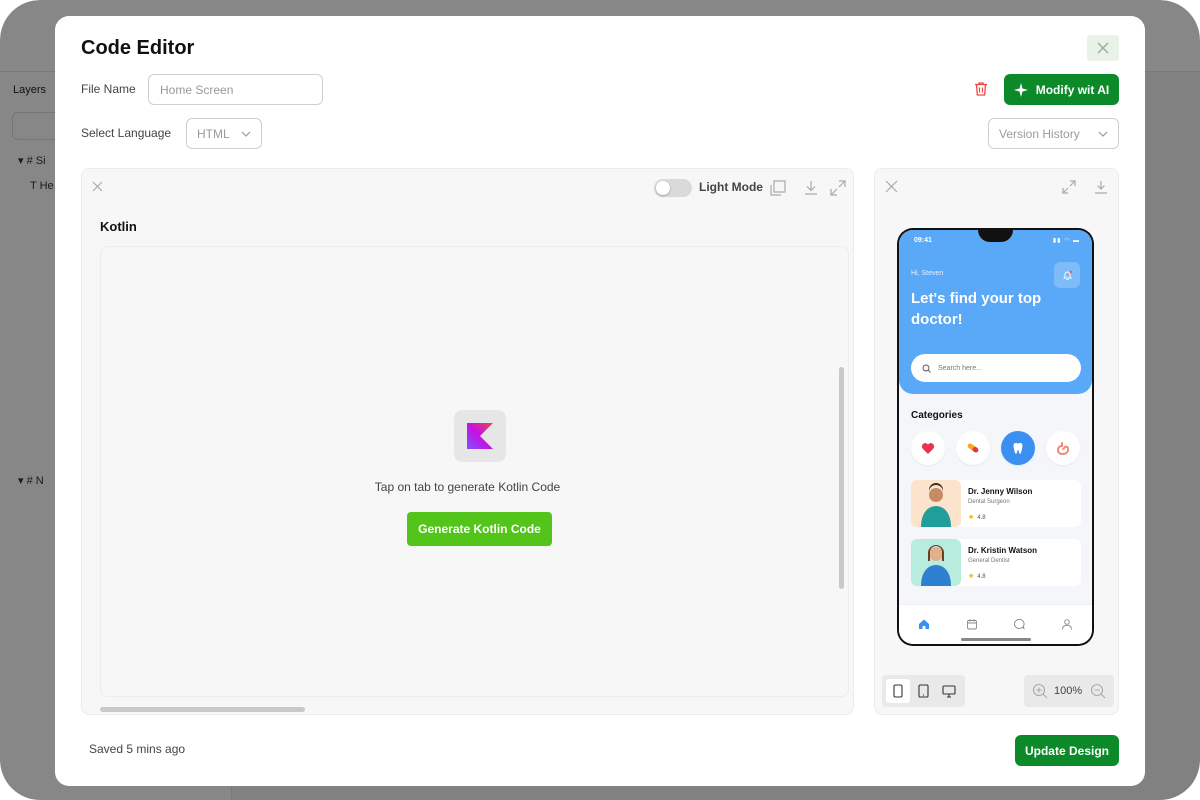  What do you see at coordinates (118, 226) in the screenshot?
I see `code-language-title: Kotlin` at bounding box center [118, 226].